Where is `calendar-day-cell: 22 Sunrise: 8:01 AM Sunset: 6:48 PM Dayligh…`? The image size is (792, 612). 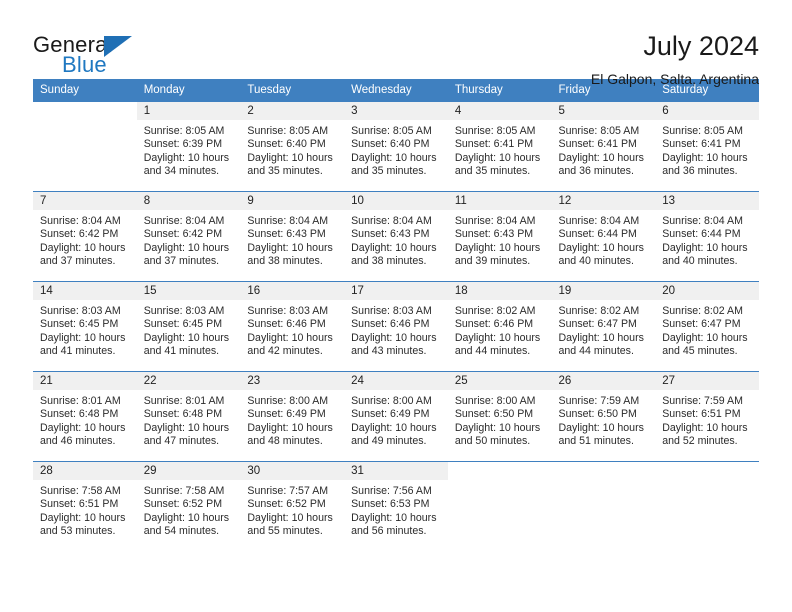
calendar-day-cell: 22 Sunrise: 8:01 AM Sunset: 6:48 PM Dayligh… is located at coordinates (188, 416).